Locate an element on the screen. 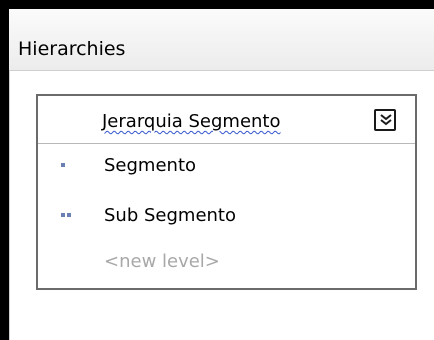  new-level-placeholder: <new level> is located at coordinates (162, 262).